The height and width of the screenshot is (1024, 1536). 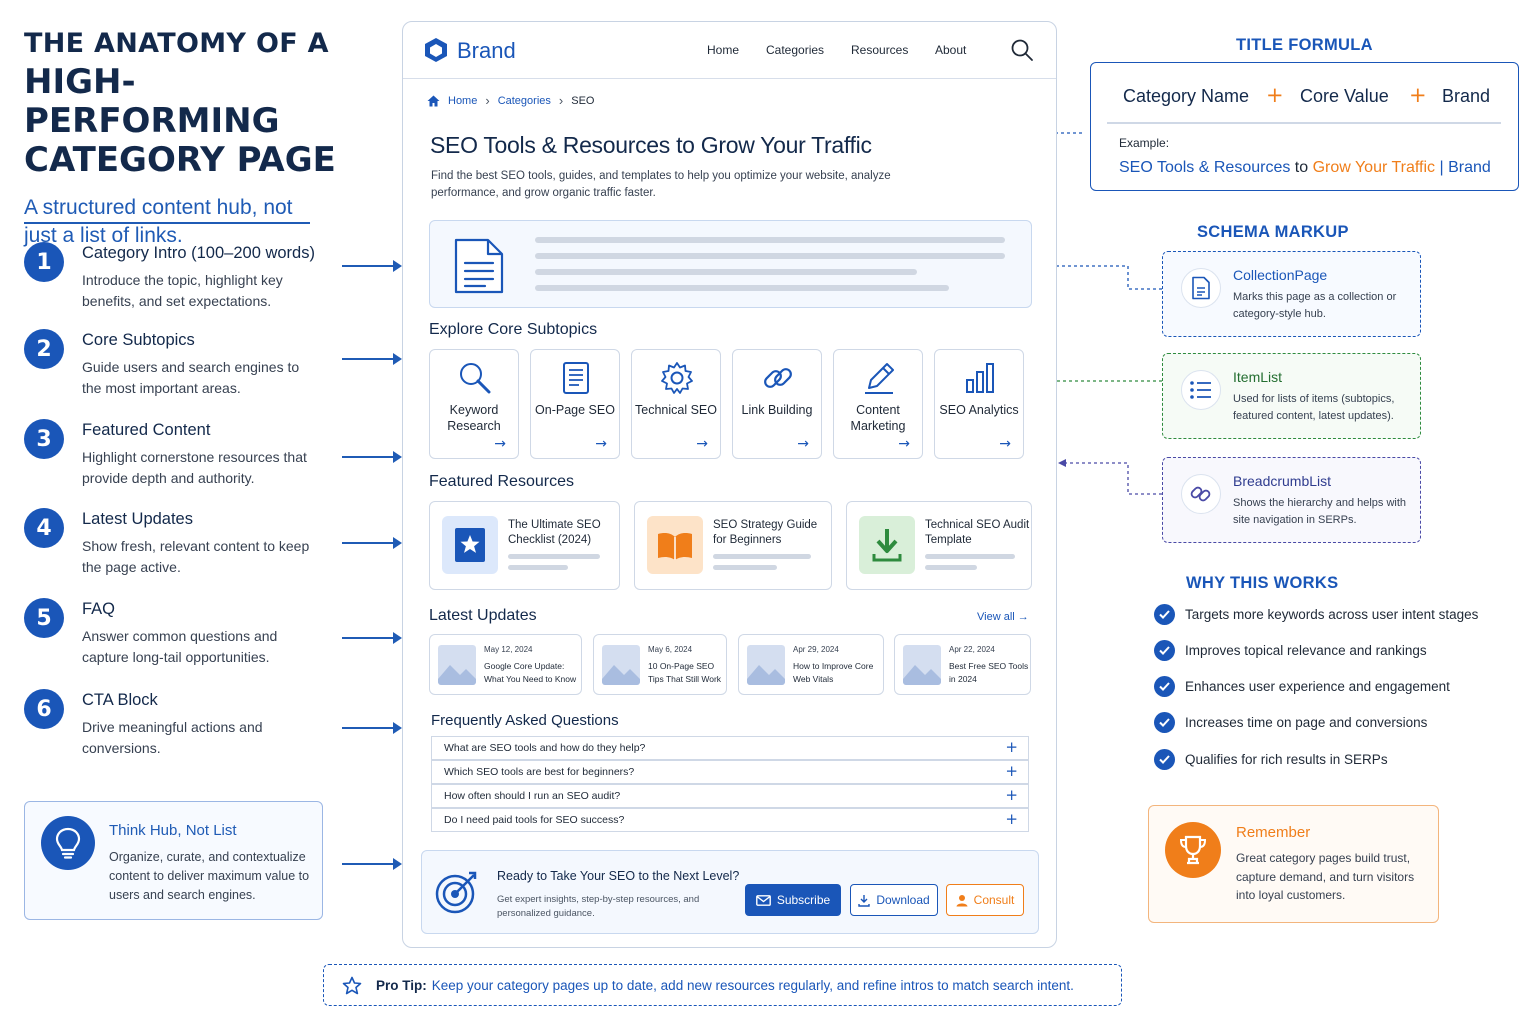 What do you see at coordinates (962, 900) in the screenshot?
I see `user-icon` at bounding box center [962, 900].